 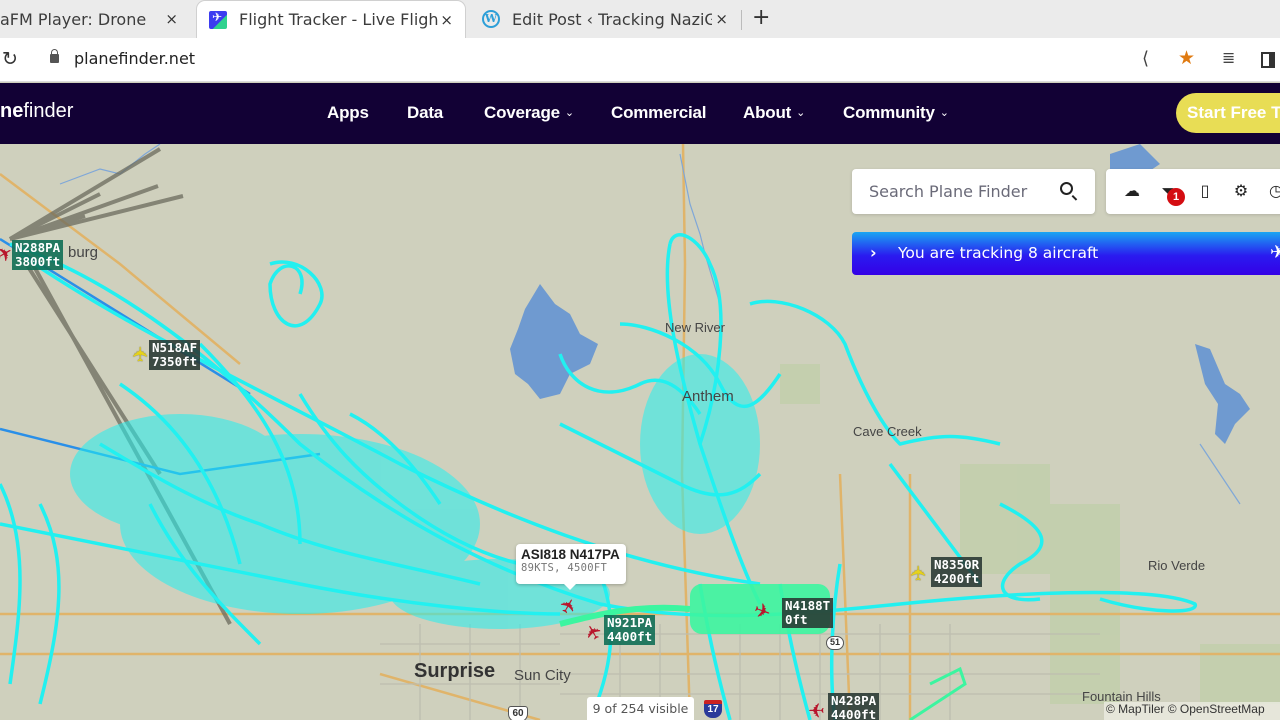 What do you see at coordinates (83, 252) in the screenshot?
I see `place-wickenburg: burg` at bounding box center [83, 252].